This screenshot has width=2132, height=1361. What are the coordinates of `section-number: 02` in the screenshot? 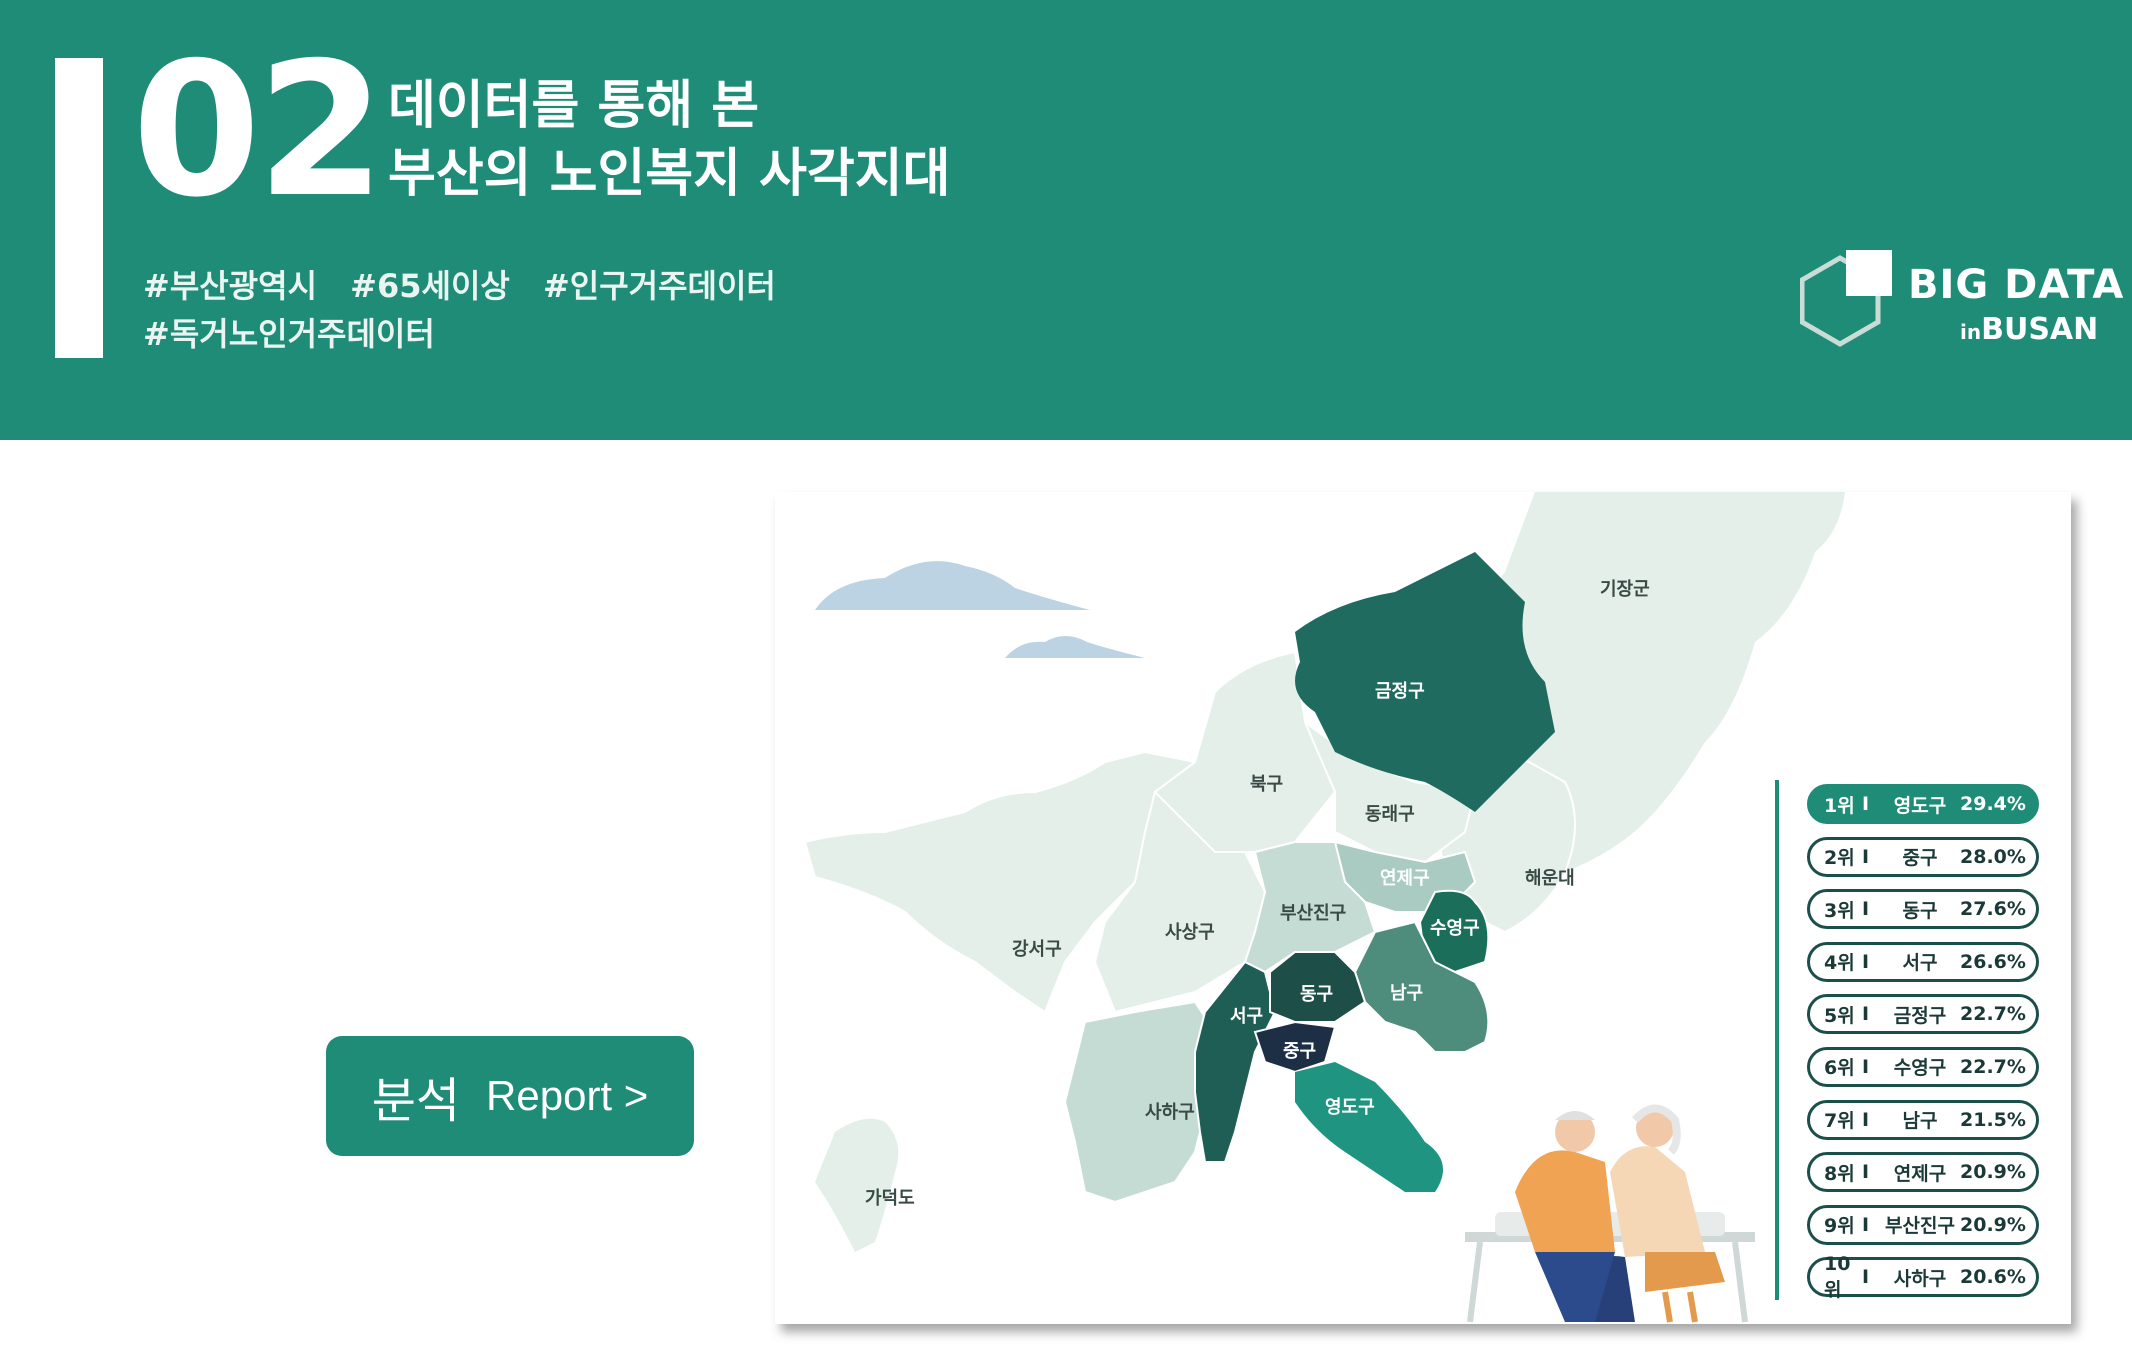 It's located at (258, 130).